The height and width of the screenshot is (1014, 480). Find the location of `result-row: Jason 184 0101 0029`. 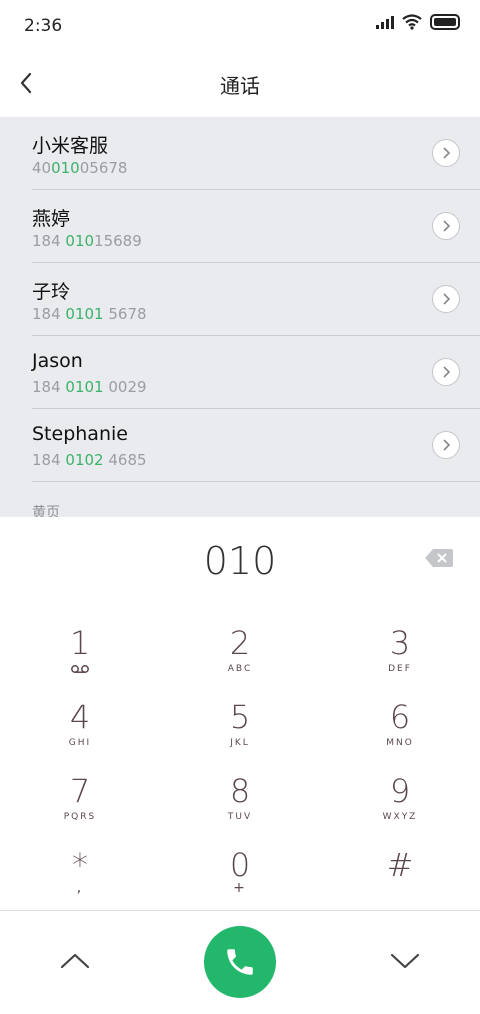

result-row: Jason 184 0101 0029 is located at coordinates (256, 372).